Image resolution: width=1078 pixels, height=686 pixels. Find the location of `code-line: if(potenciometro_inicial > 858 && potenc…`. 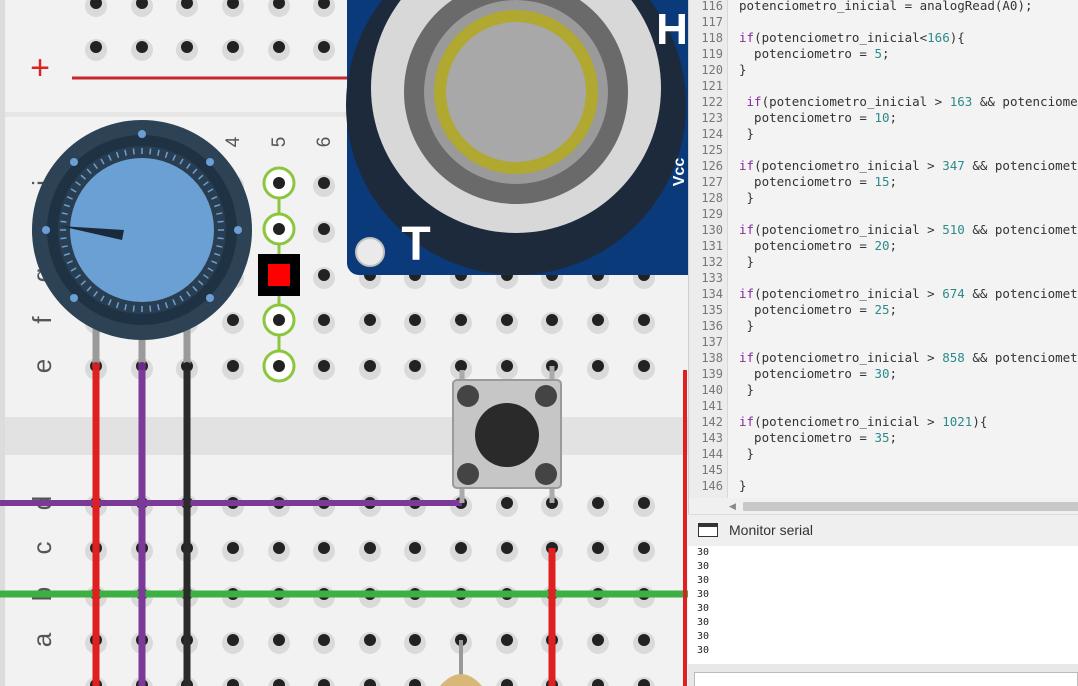

code-line: if(potenciometro_inicial > 858 && potenc… is located at coordinates (908, 358).